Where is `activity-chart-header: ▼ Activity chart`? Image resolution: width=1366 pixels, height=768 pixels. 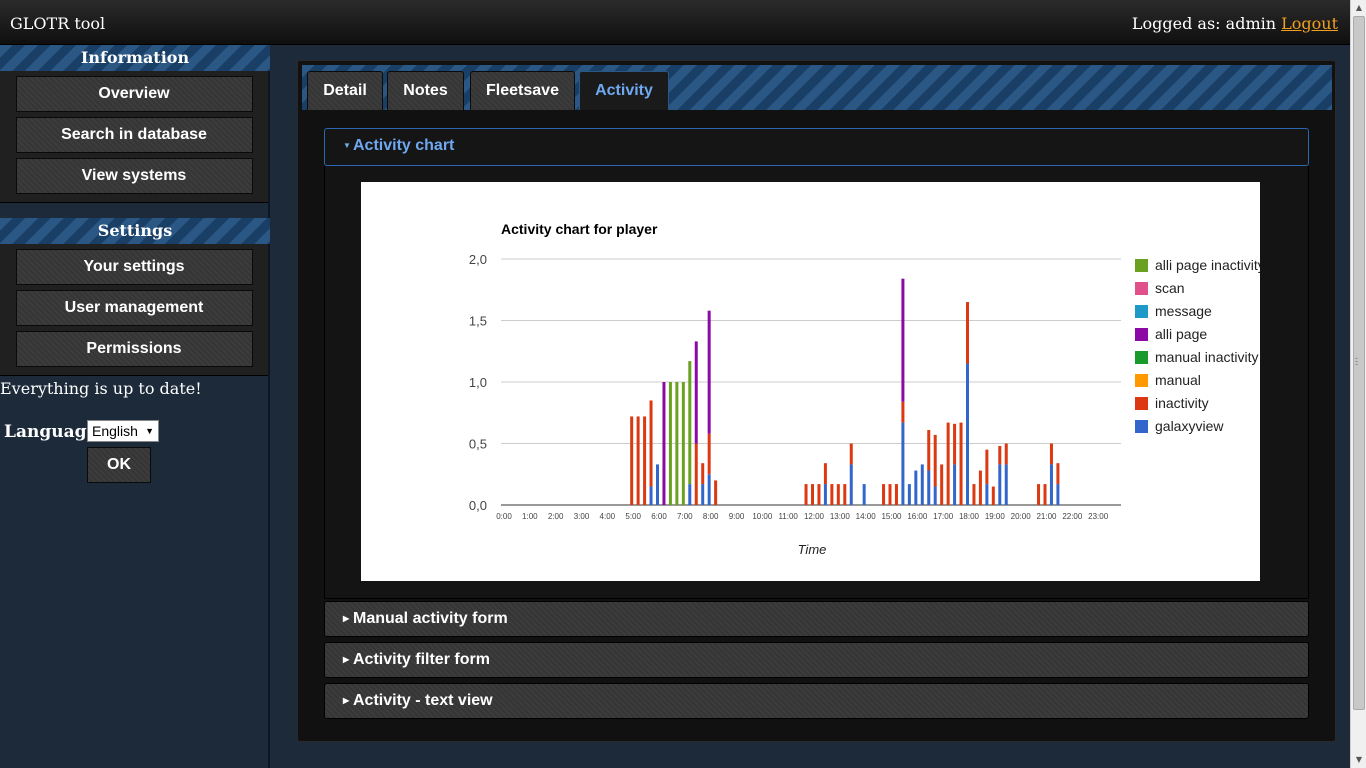 activity-chart-header: ▼ Activity chart is located at coordinates (816, 147).